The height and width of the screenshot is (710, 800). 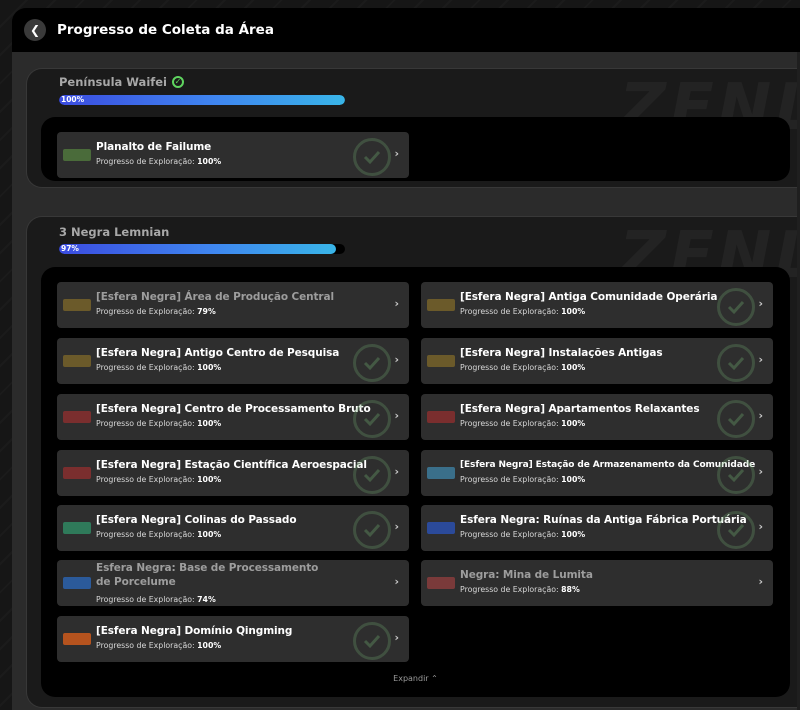 What do you see at coordinates (434, 678) in the screenshot?
I see `chevron-up-icon: ⌃` at bounding box center [434, 678].